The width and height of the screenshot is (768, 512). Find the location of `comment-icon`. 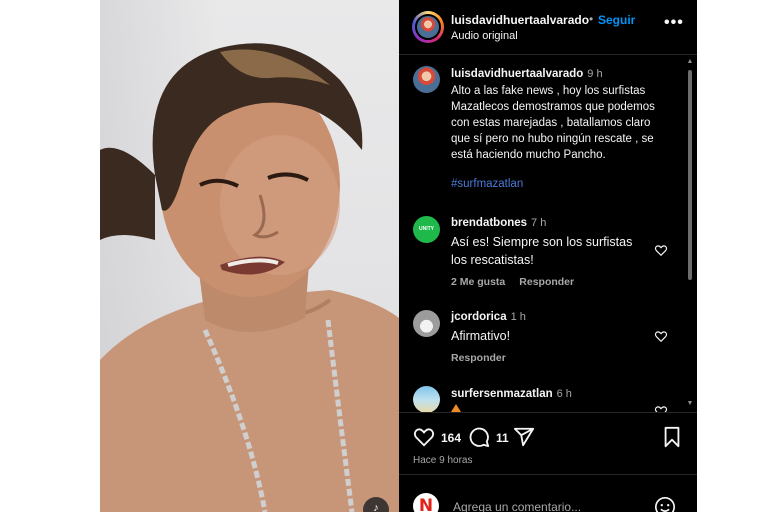

comment-icon is located at coordinates (479, 437).